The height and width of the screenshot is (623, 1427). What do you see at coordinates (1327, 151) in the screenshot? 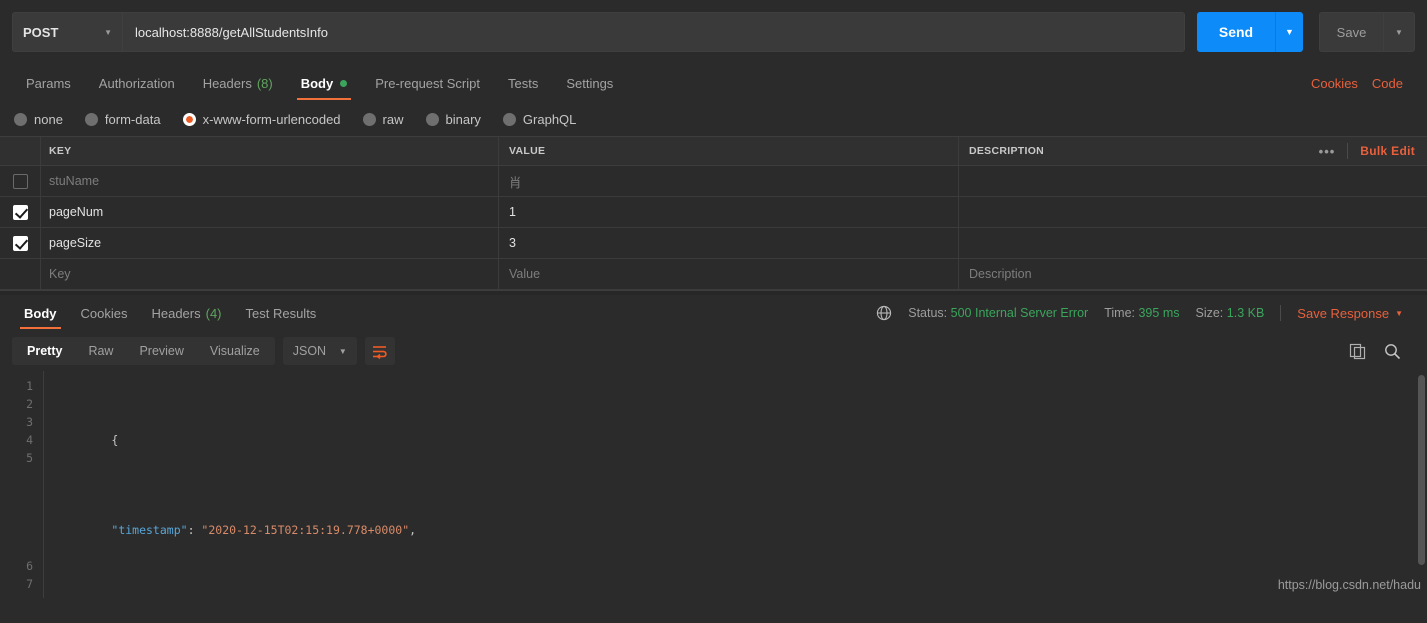
I see `more-options-icon: •••` at bounding box center [1327, 151].